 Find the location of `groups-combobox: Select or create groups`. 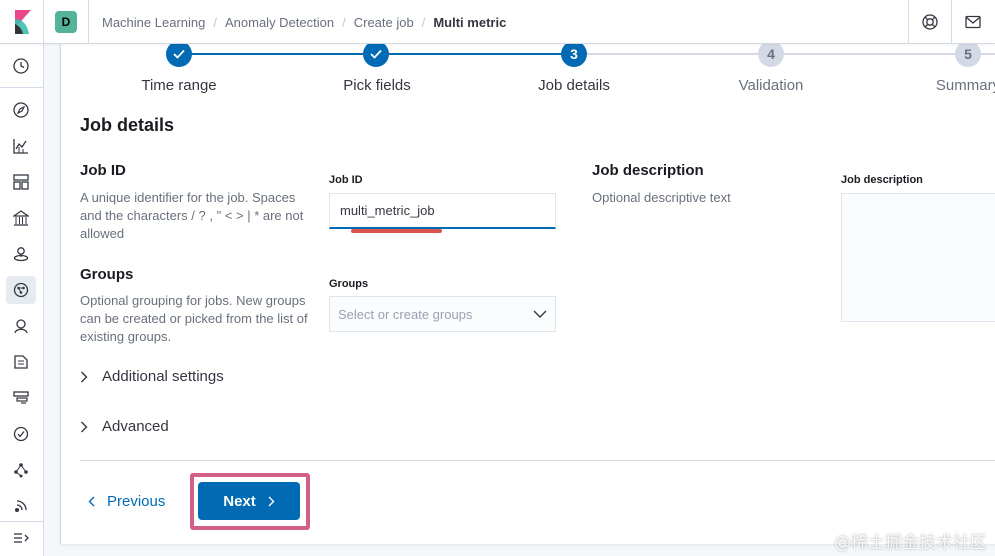

groups-combobox: Select or create groups is located at coordinates (442, 314).